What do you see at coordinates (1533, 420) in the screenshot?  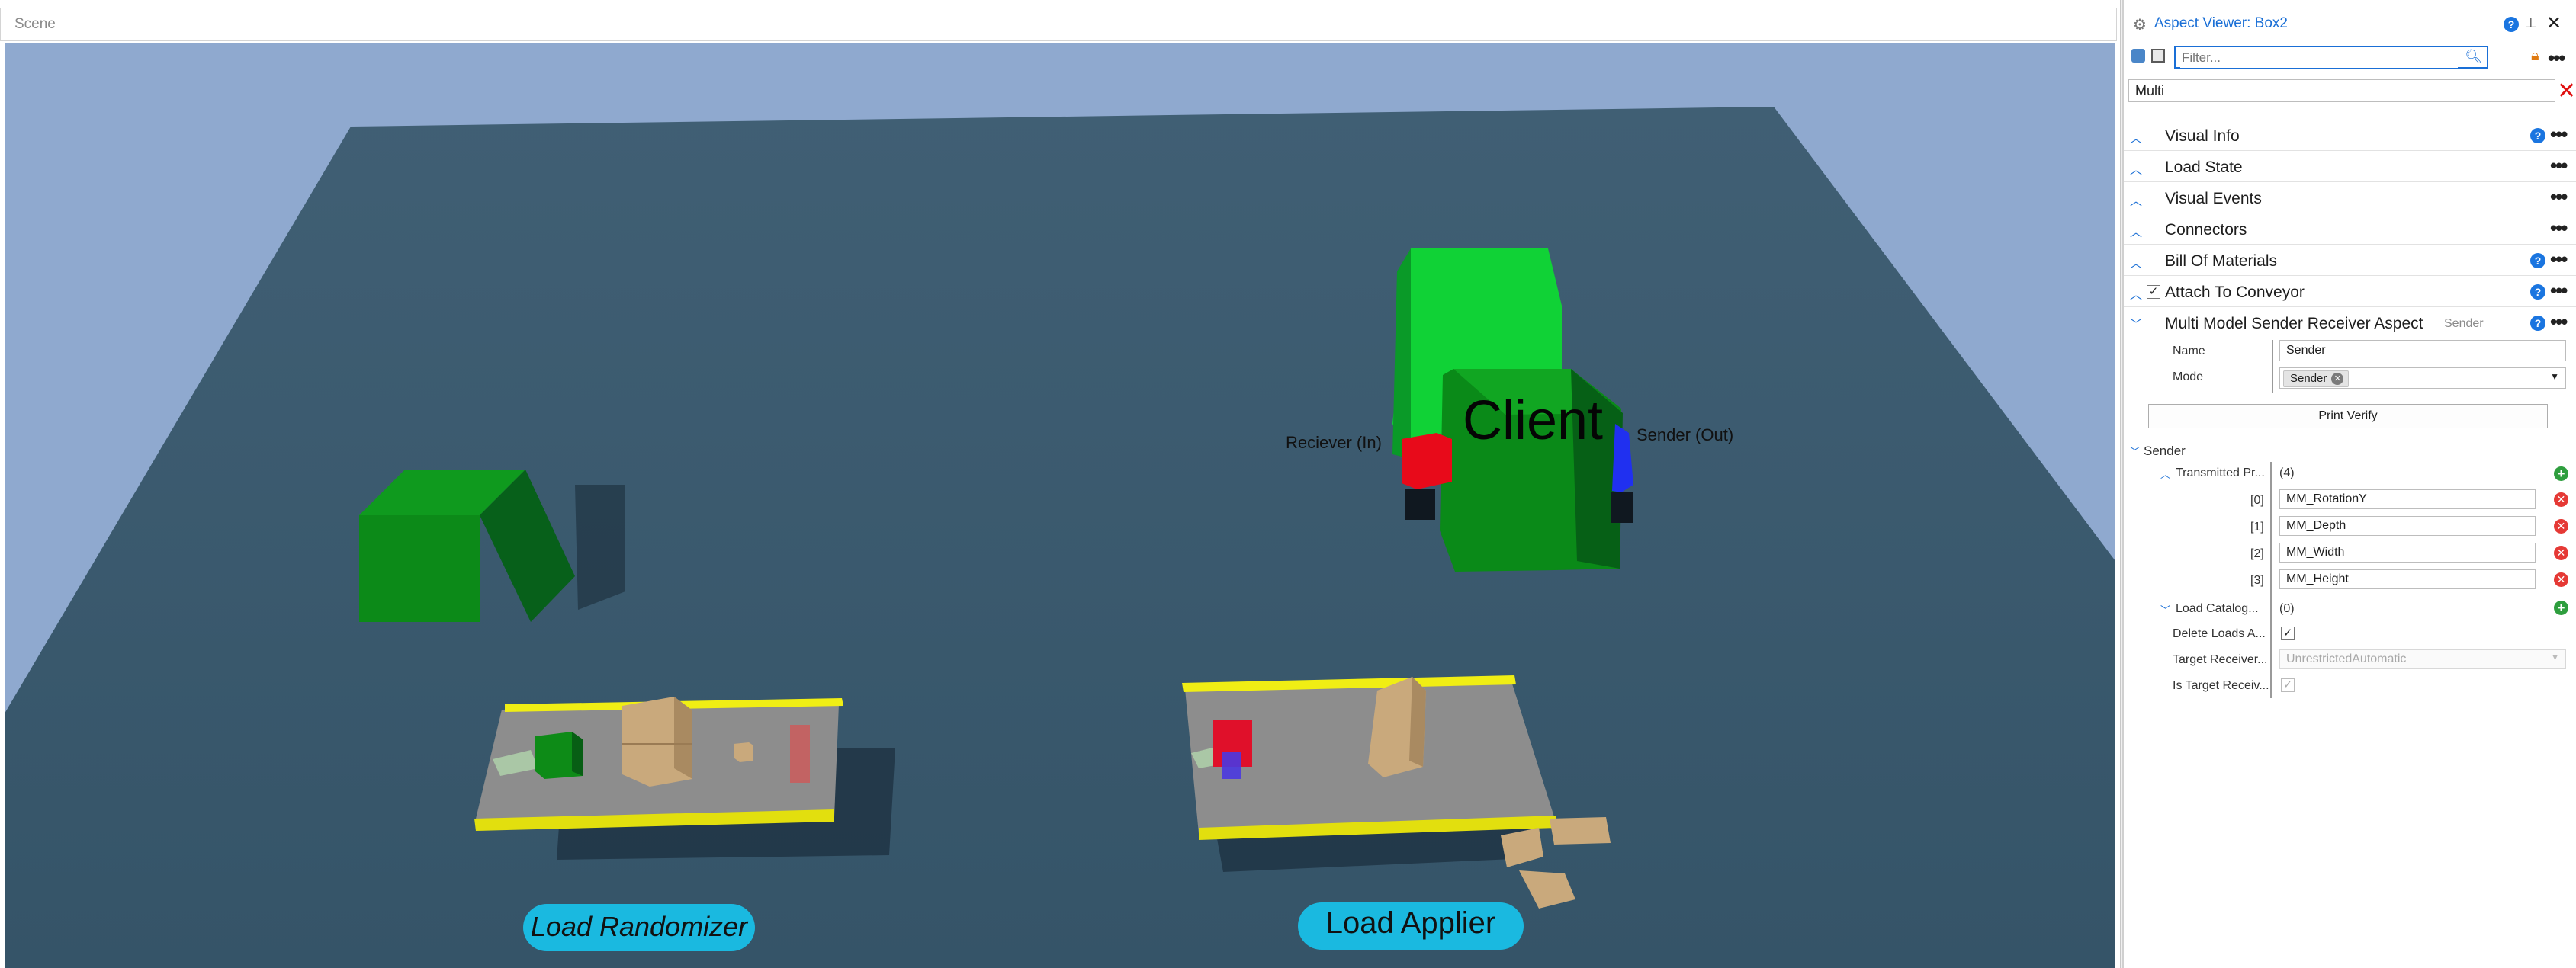 I see `client-label: Client` at bounding box center [1533, 420].